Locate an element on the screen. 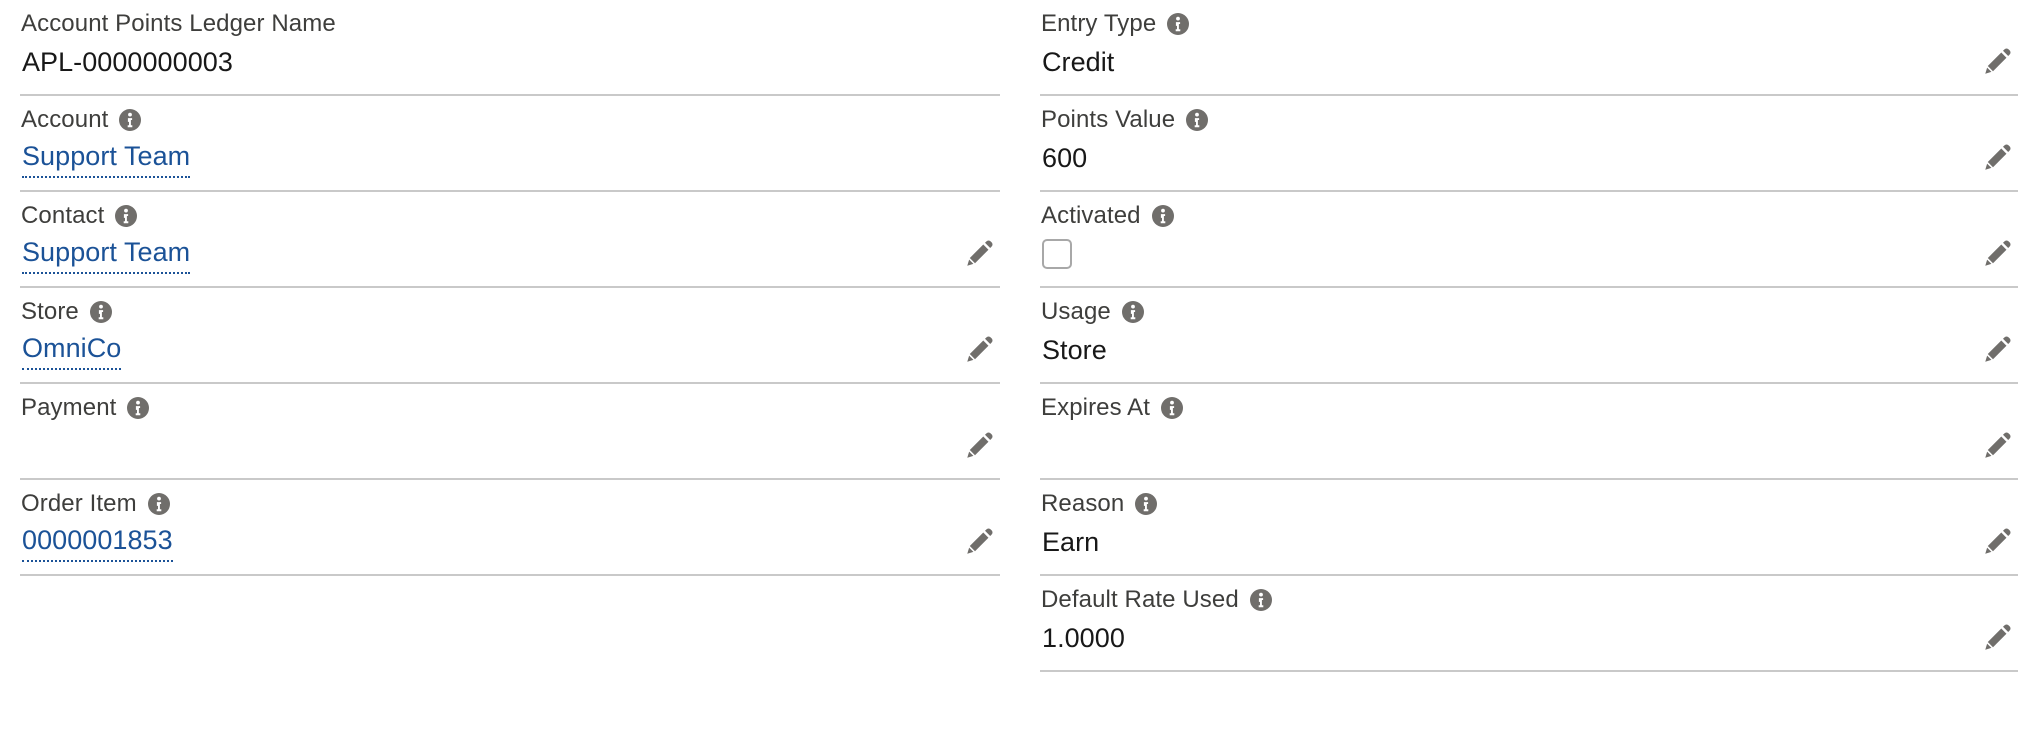  field-label: Default Rate Used is located at coordinates (1140, 599).